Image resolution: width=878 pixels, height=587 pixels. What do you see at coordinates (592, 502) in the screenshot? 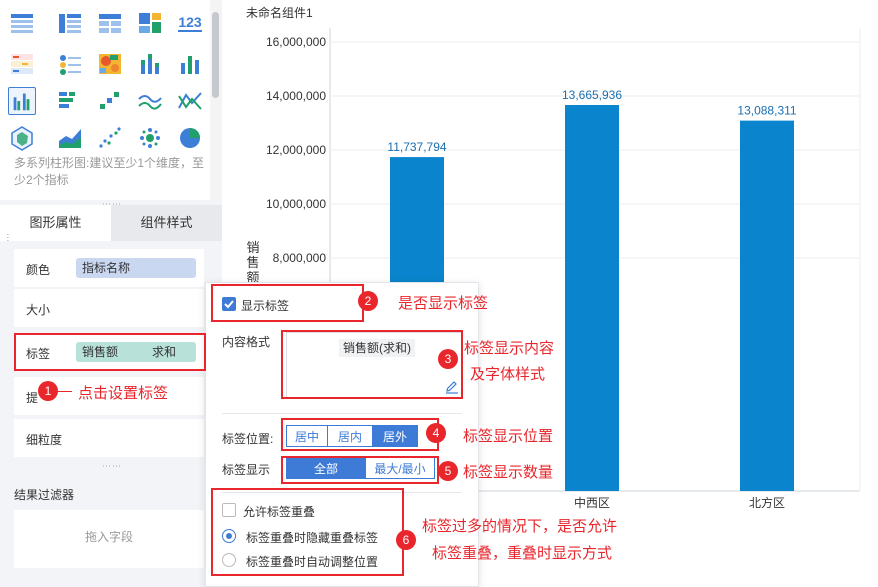
I see `x-tick-label: 中西区` at bounding box center [592, 502].